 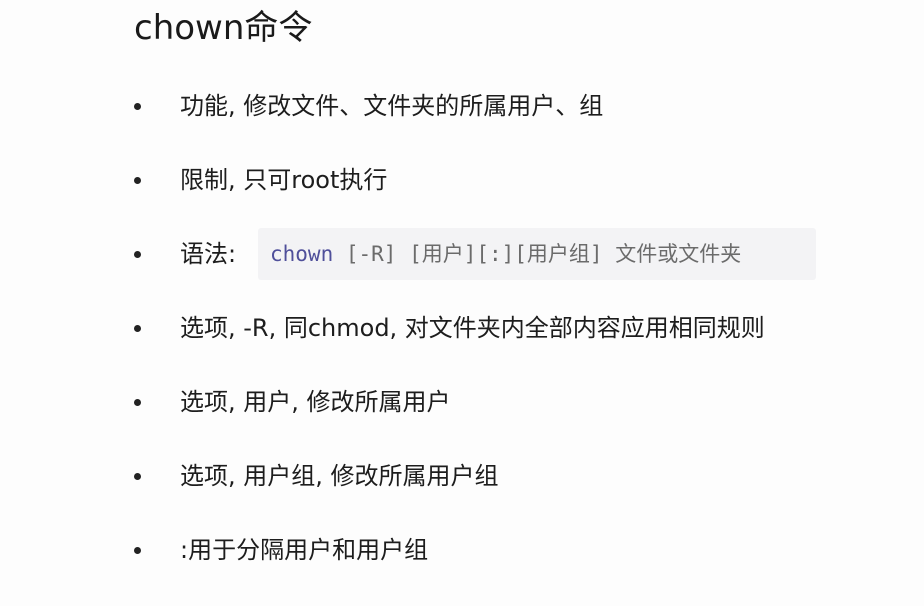 What do you see at coordinates (208, 254) in the screenshot?
I see `syntax-label: 语法:` at bounding box center [208, 254].